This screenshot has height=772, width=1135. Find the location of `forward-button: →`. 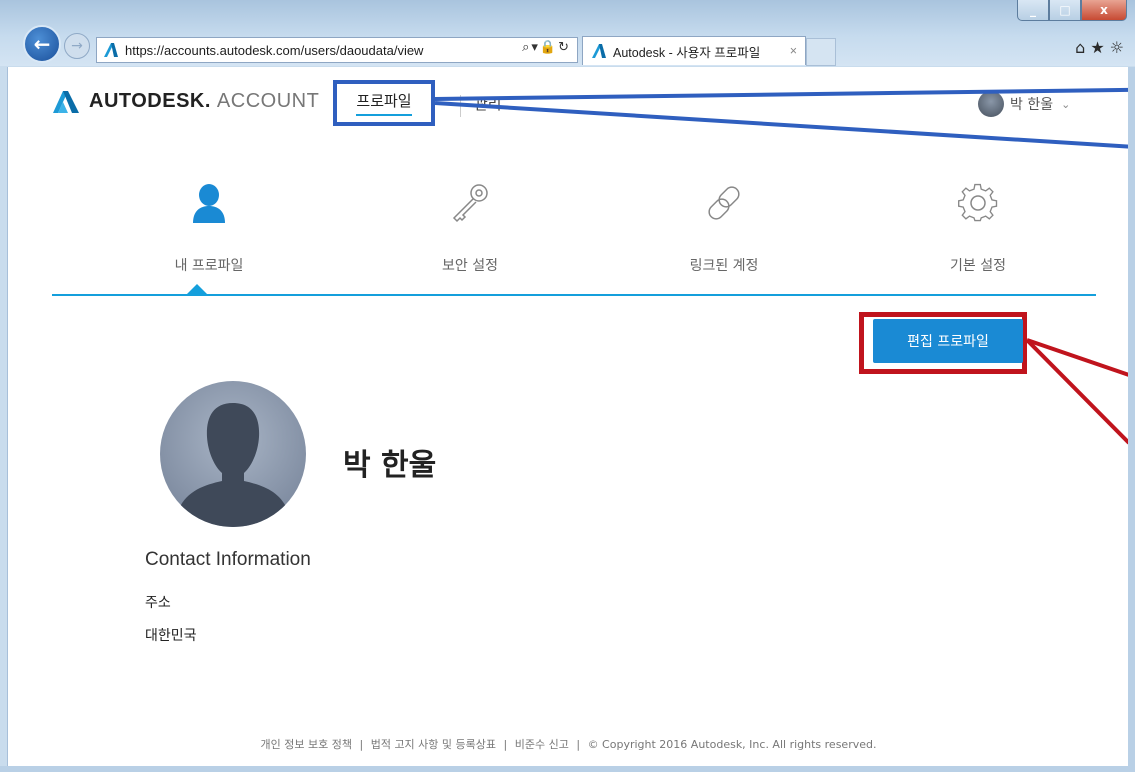

forward-button: → is located at coordinates (77, 46).